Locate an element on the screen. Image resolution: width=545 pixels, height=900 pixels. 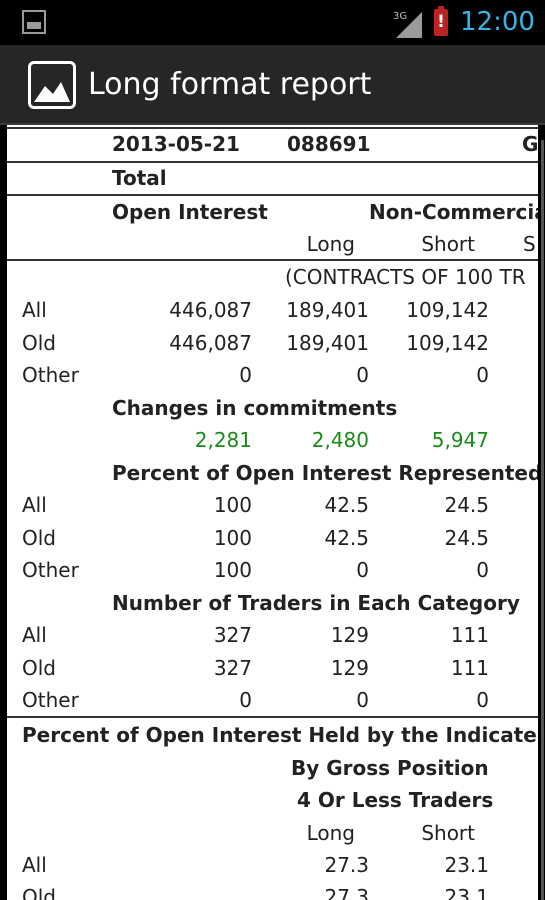
page-title: Long format report is located at coordinates (230, 84).